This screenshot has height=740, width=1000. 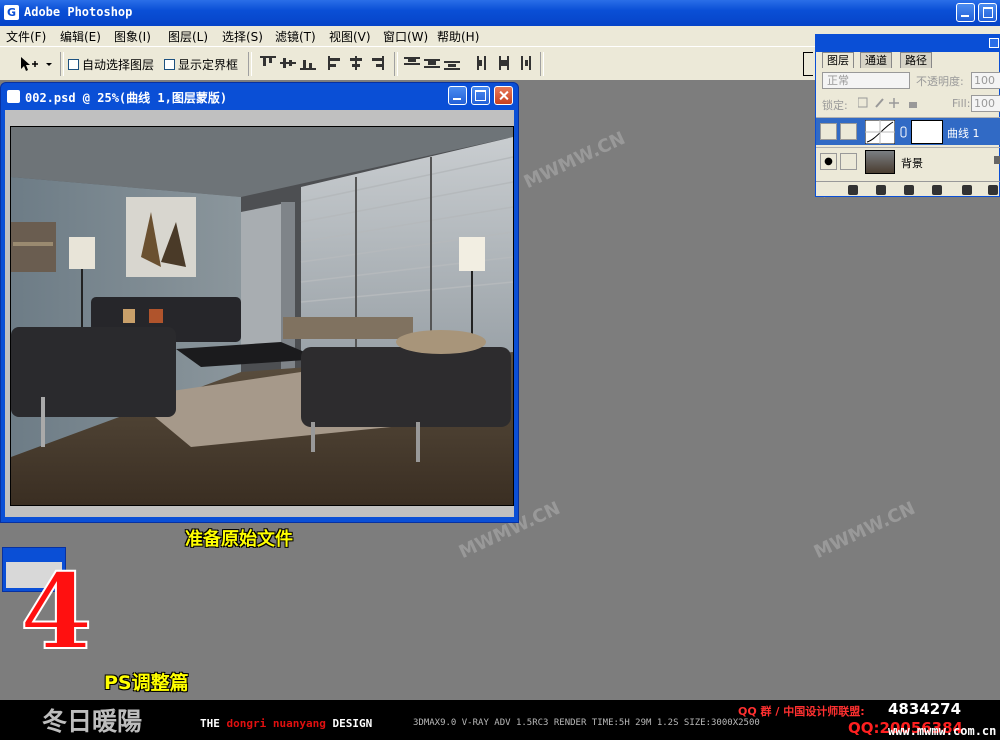 What do you see at coordinates (78, 12) in the screenshot?
I see `app-title: Adobe Photoshop` at bounding box center [78, 12].